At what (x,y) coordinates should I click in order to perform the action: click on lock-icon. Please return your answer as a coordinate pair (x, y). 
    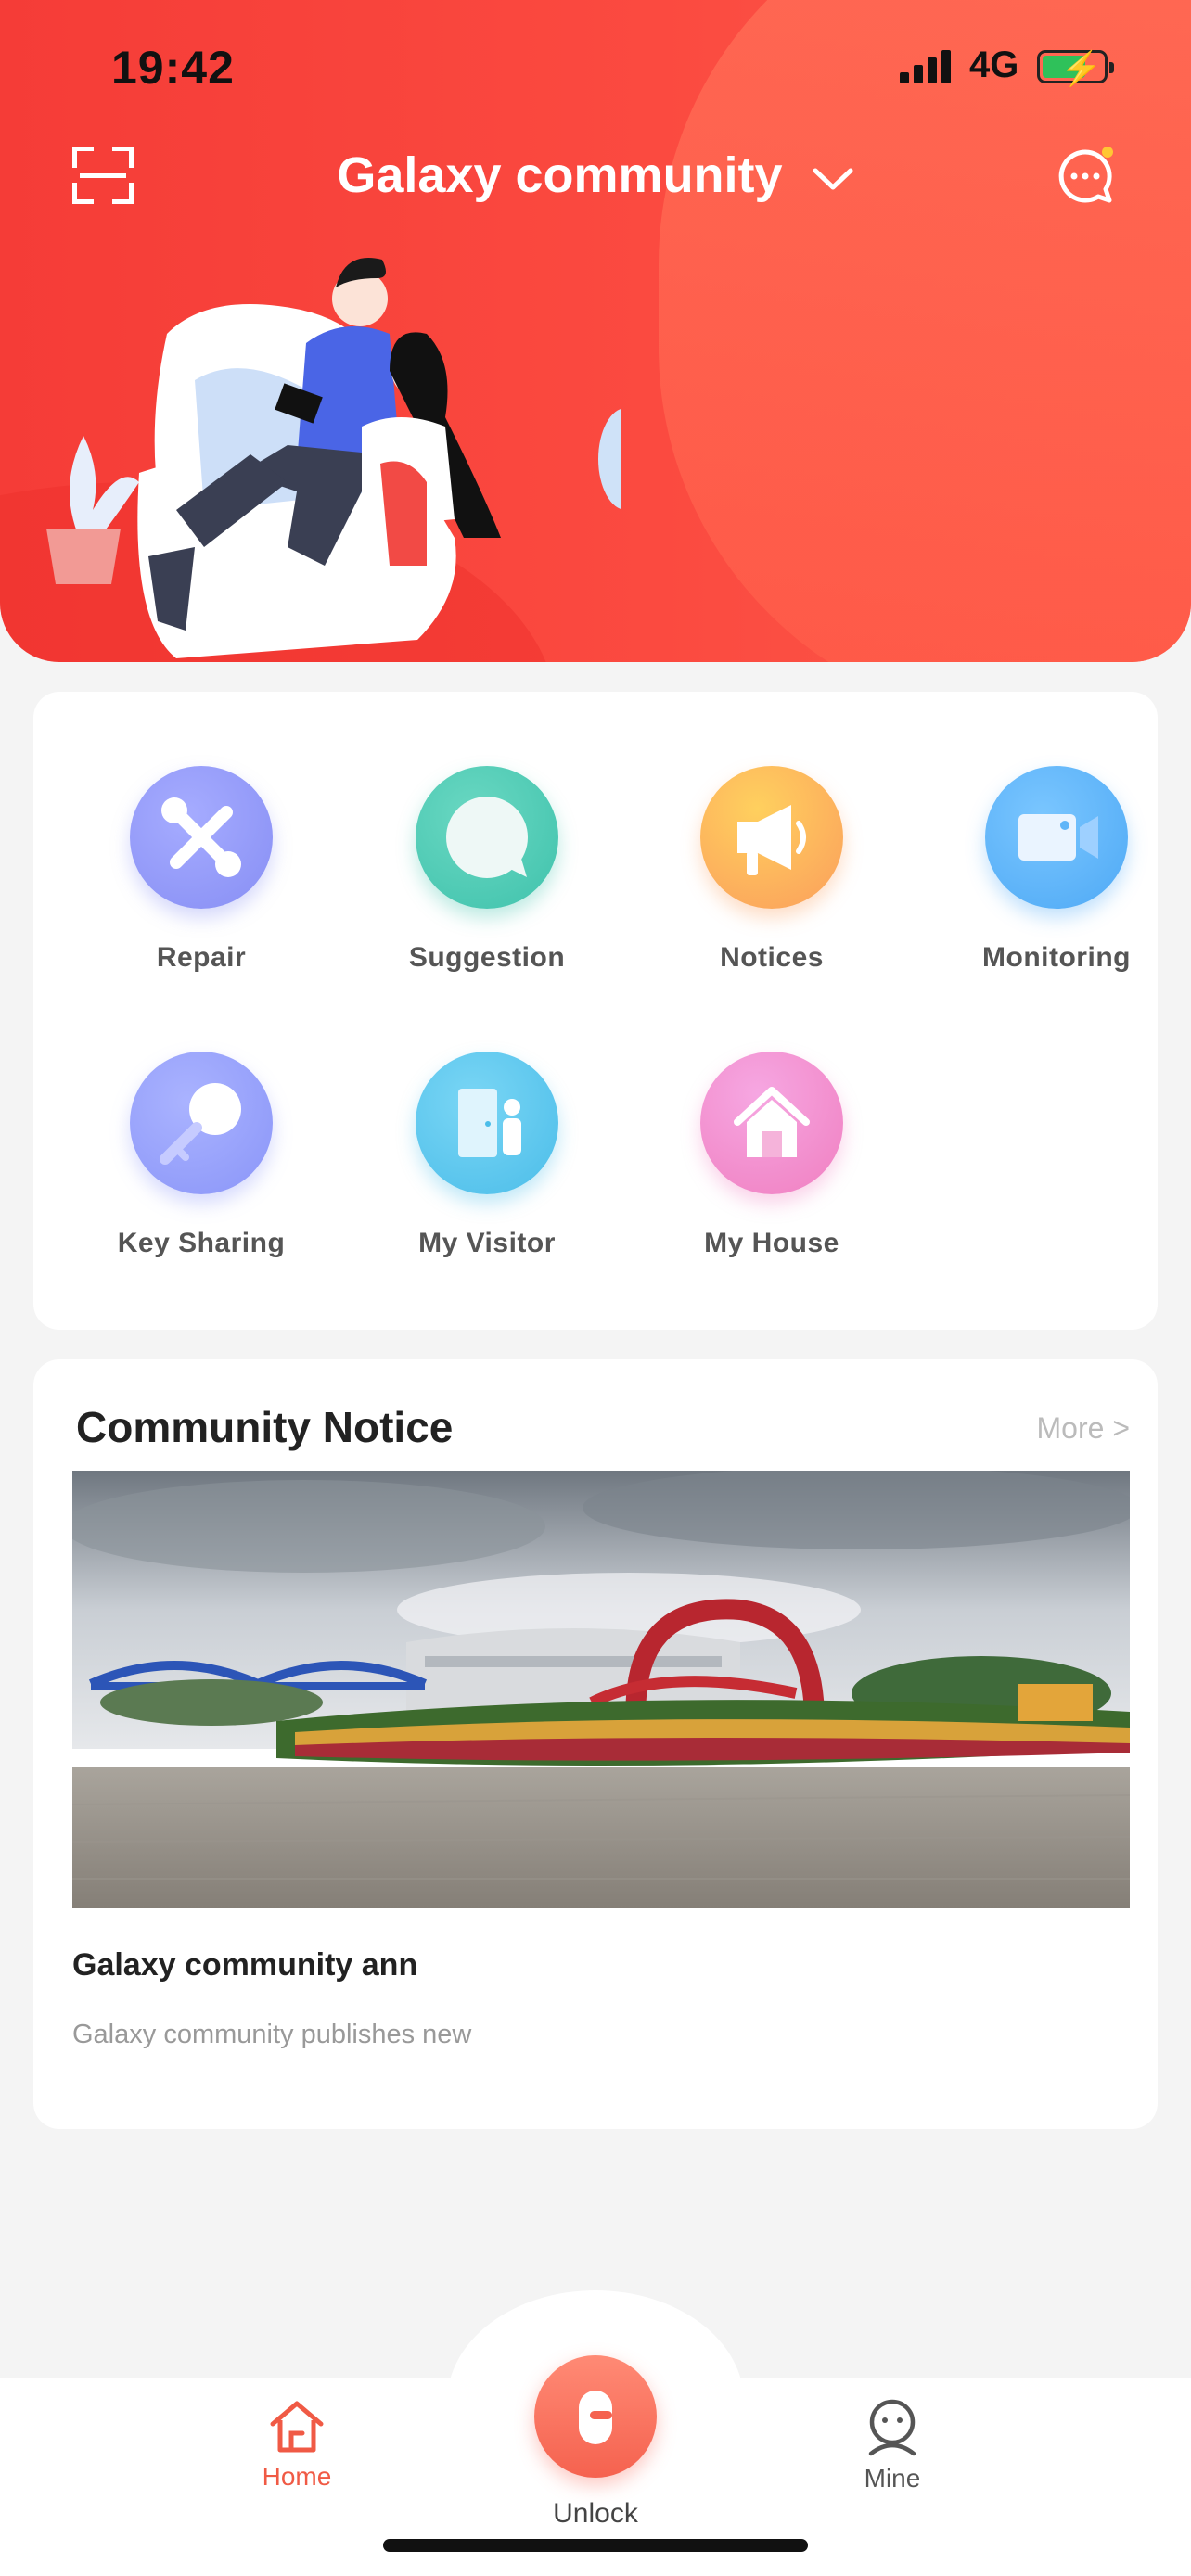
    Looking at the image, I should click on (595, 2418).